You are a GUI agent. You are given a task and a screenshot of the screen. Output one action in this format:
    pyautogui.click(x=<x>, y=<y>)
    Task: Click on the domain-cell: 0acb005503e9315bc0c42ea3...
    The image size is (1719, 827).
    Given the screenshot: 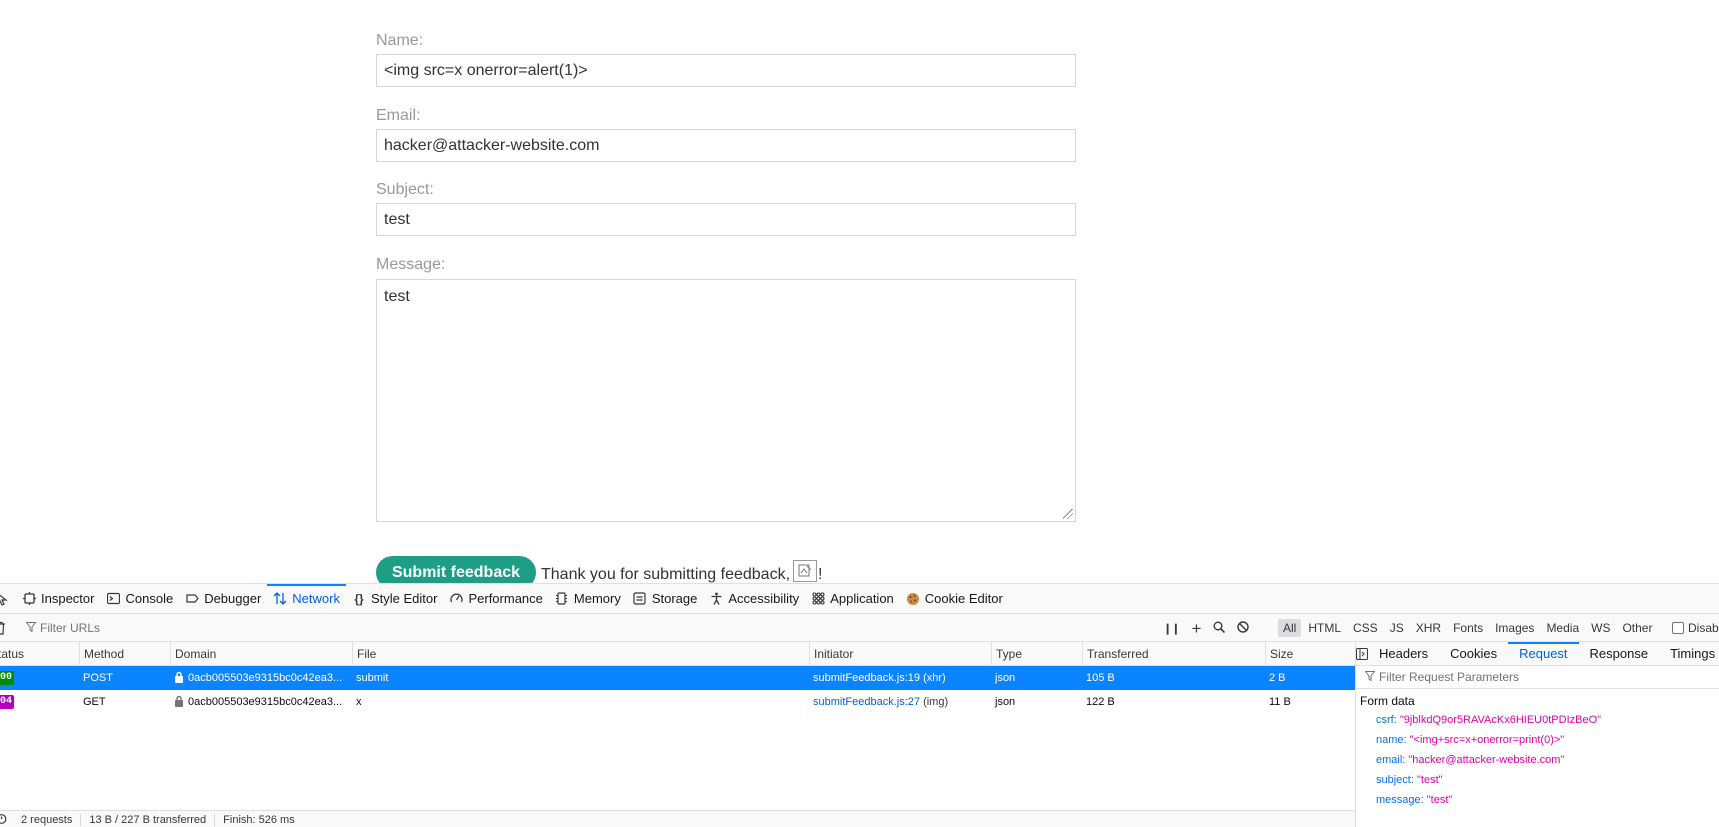 What is the action you would take?
    pyautogui.click(x=261, y=678)
    